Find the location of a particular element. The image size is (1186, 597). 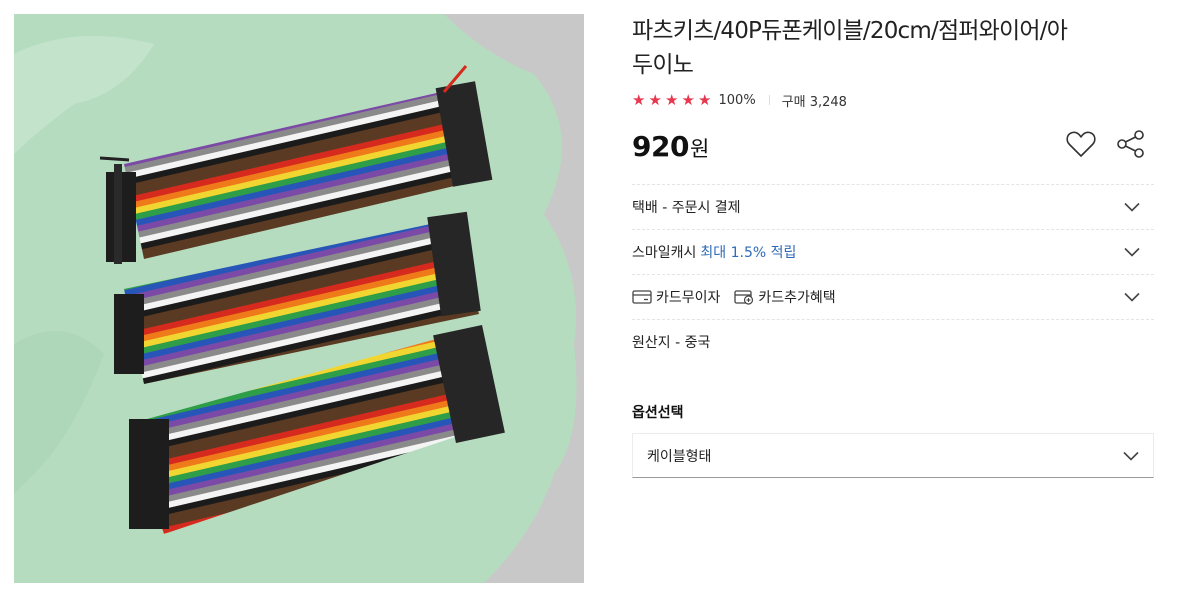

product-title: 파츠키츠/40P듀폰케이블/20cm/점퍼와이어/아 두이노 is located at coordinates (893, 48).